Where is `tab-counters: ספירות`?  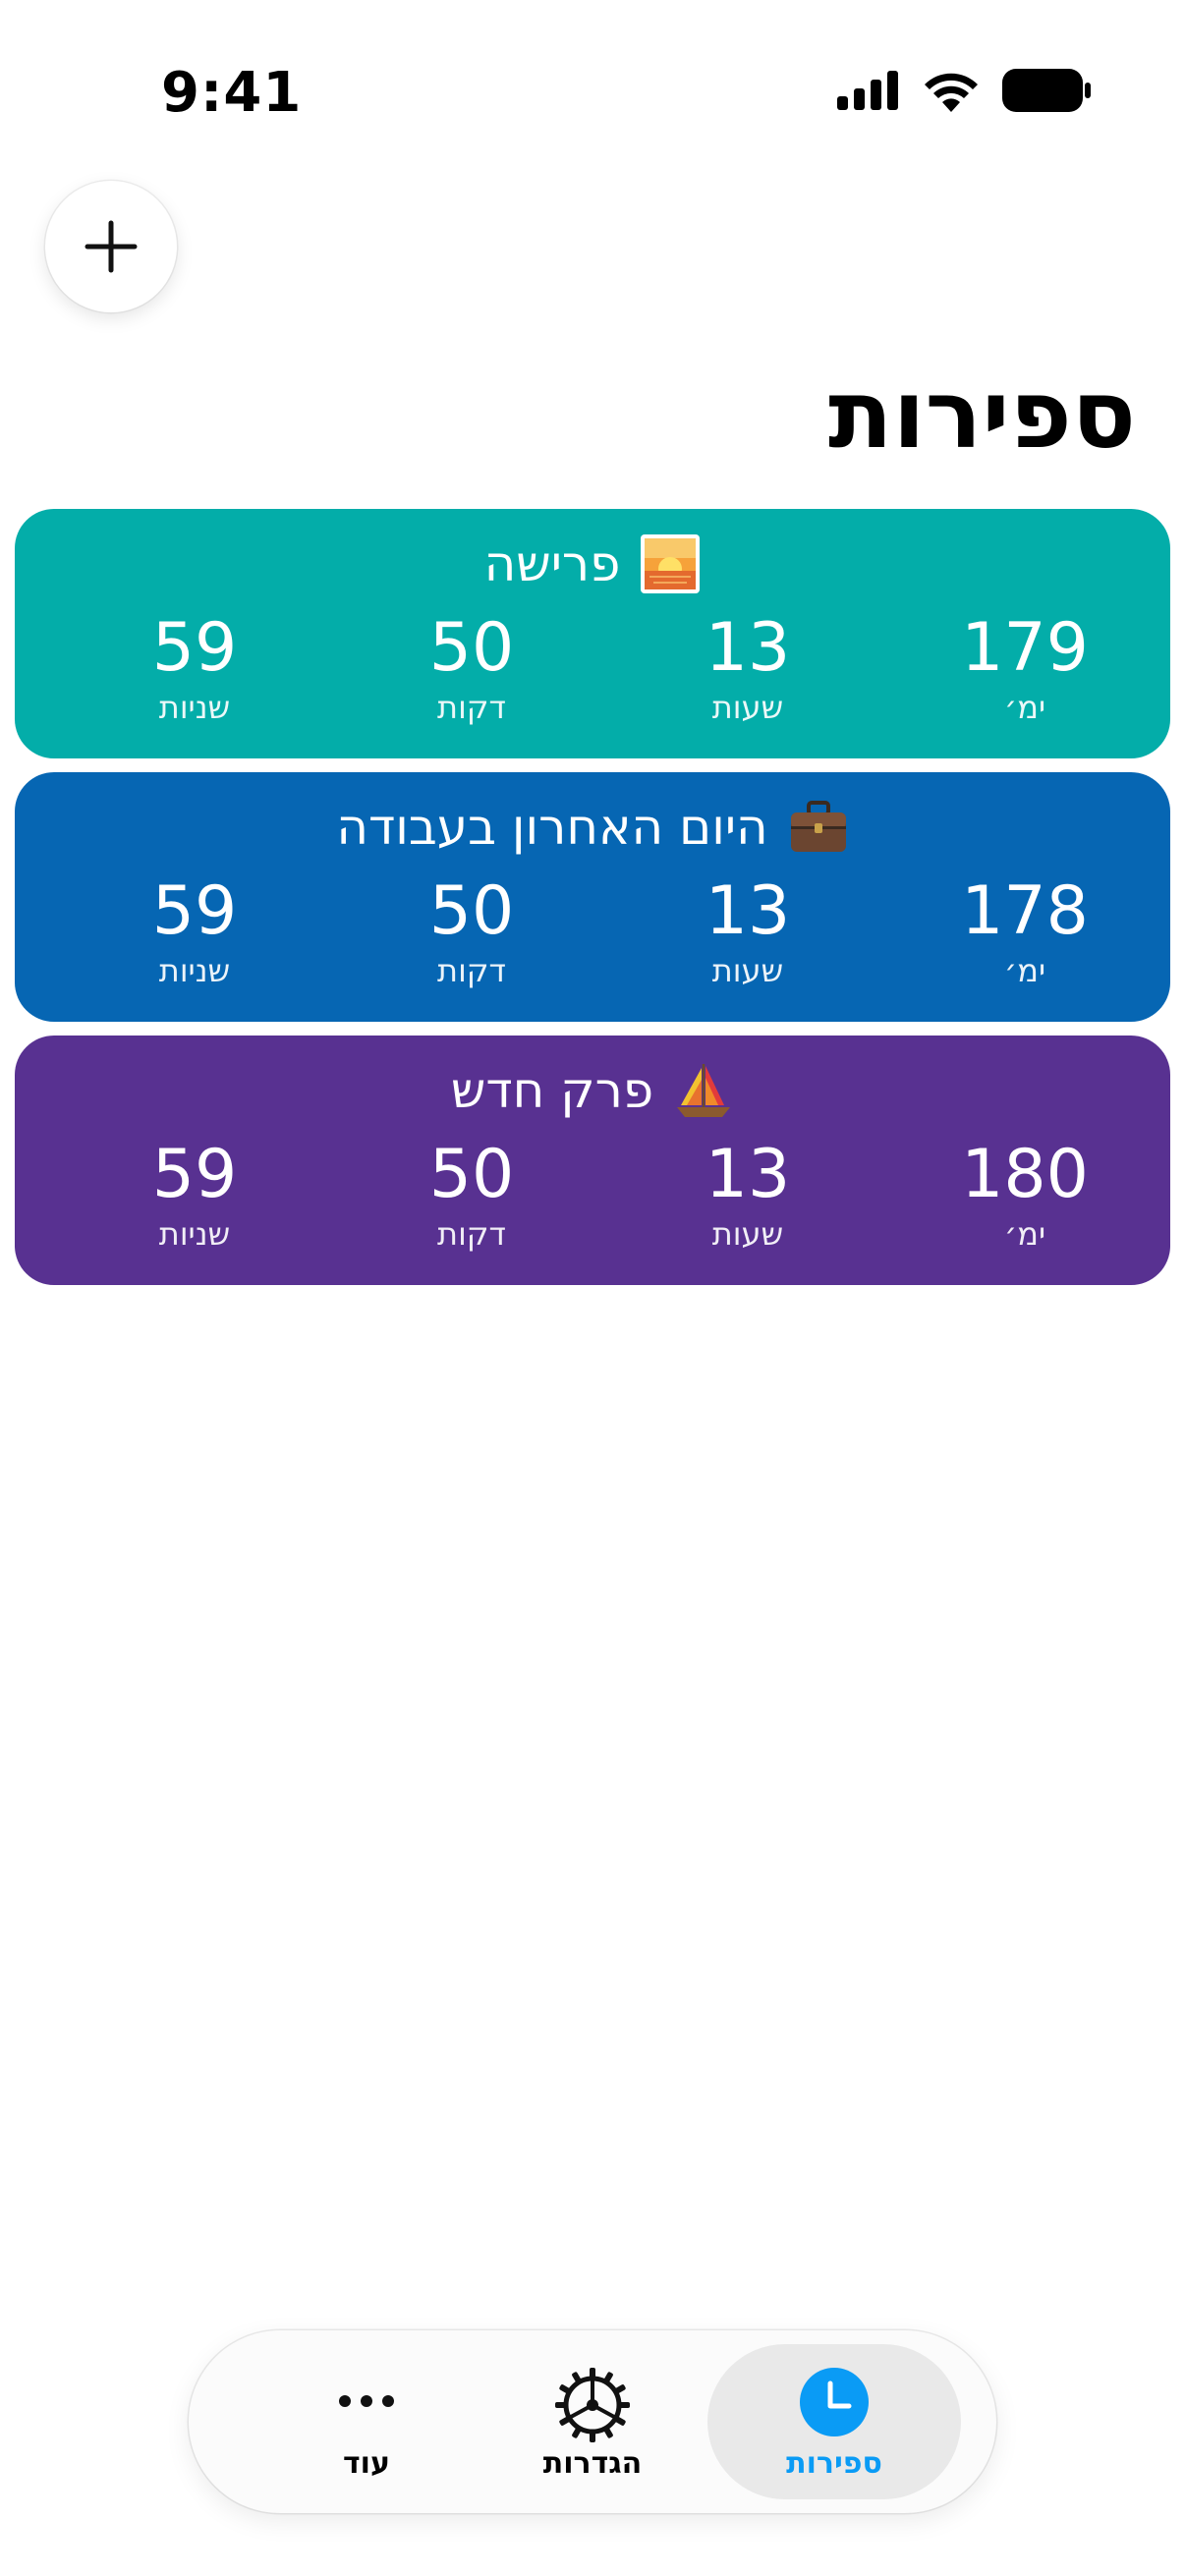
tab-counters: ספירות is located at coordinates (834, 2421).